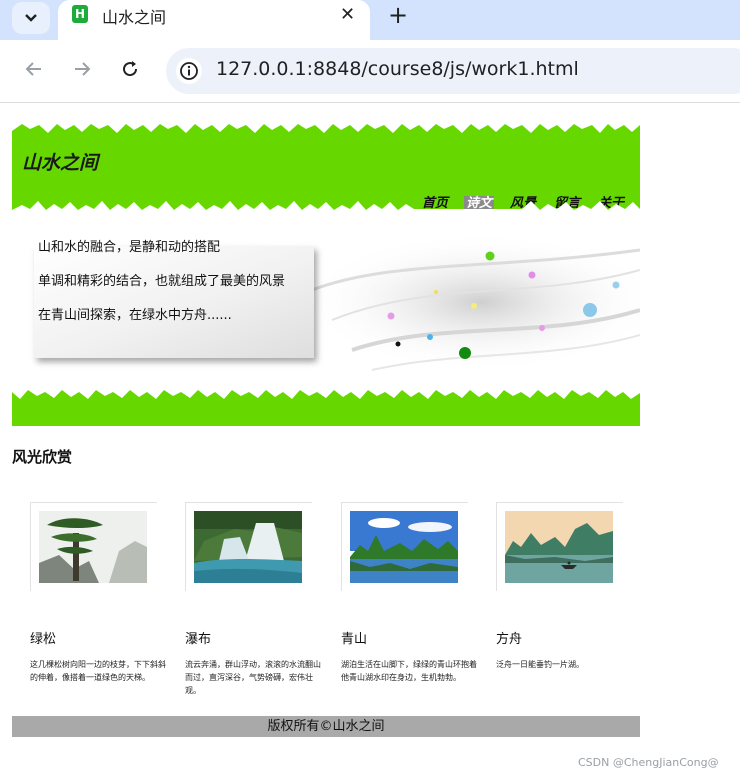 The image size is (740, 778). What do you see at coordinates (174, 302) in the screenshot?
I see `banner-text-card` at bounding box center [174, 302].